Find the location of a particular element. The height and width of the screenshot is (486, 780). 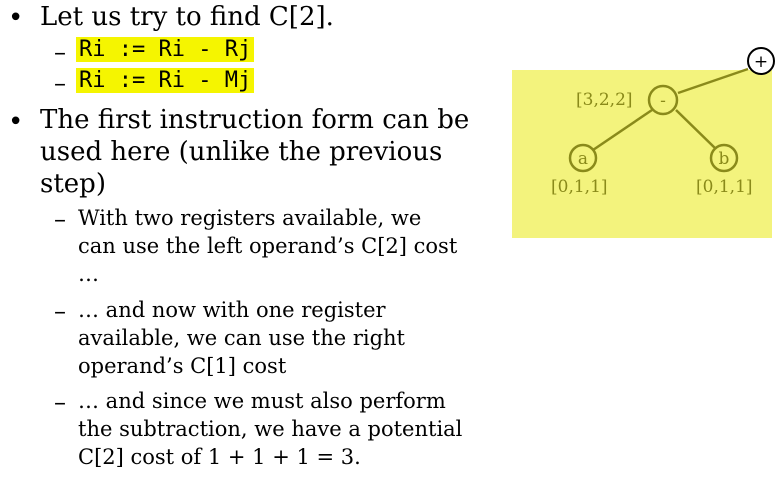

leaf-b-cost: [0,1,1] is located at coordinates (724, 187).